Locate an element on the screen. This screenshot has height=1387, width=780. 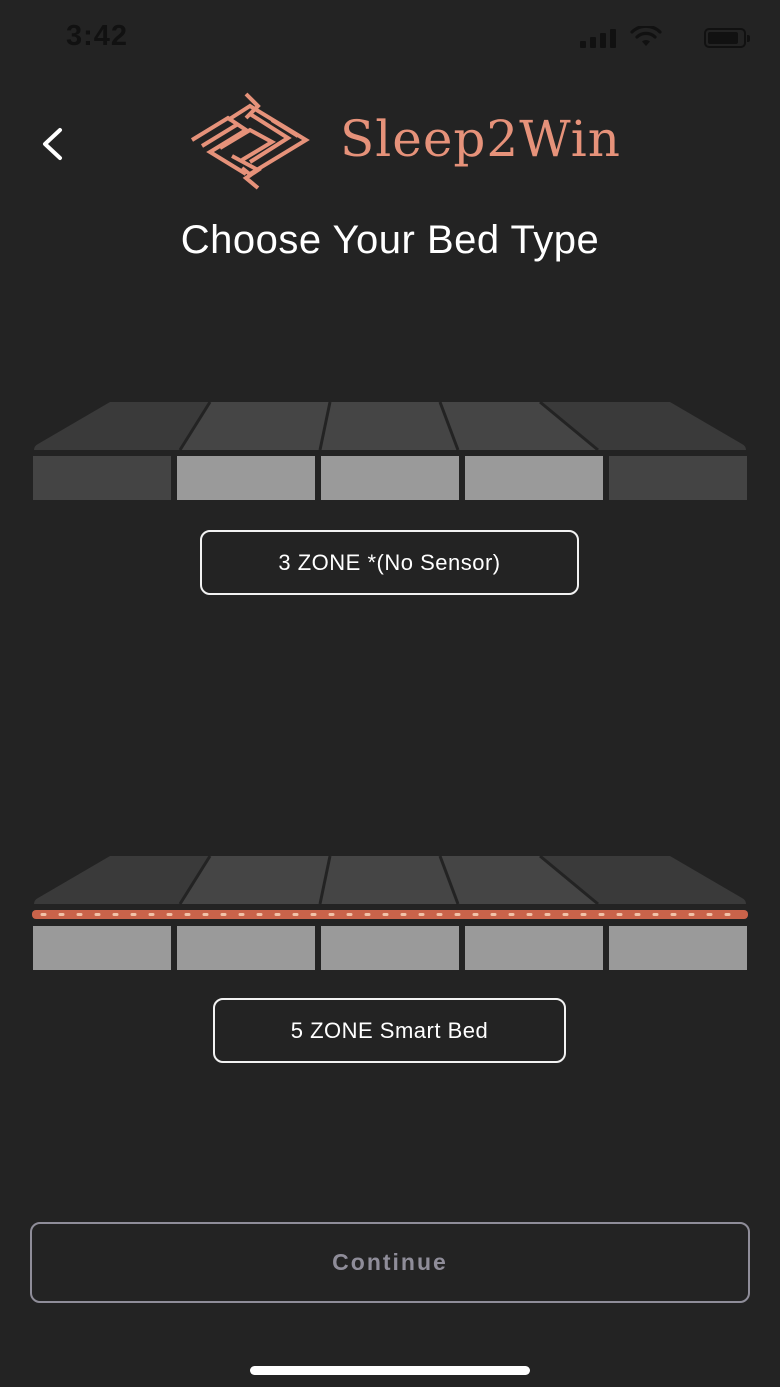
chevron-left-icon is located at coordinates (52, 144).